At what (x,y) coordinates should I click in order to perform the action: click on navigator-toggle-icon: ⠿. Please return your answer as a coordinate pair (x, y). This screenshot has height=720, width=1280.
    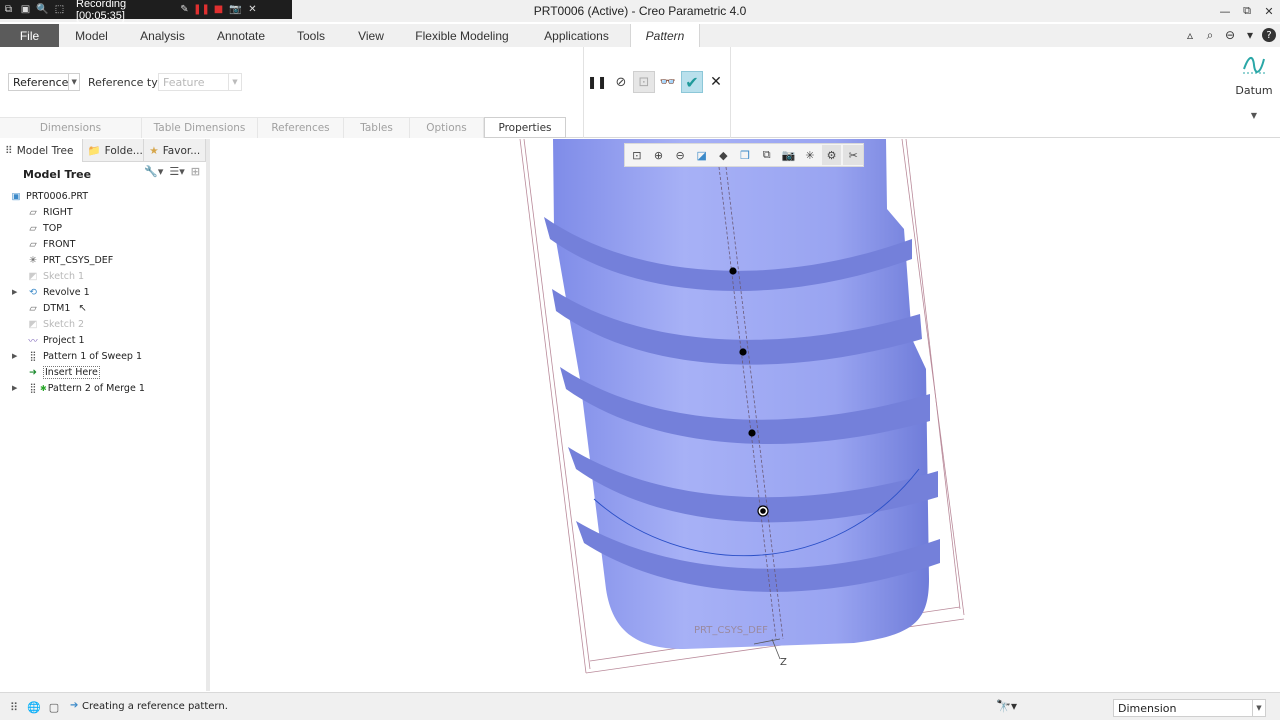
    Looking at the image, I should click on (14, 707).